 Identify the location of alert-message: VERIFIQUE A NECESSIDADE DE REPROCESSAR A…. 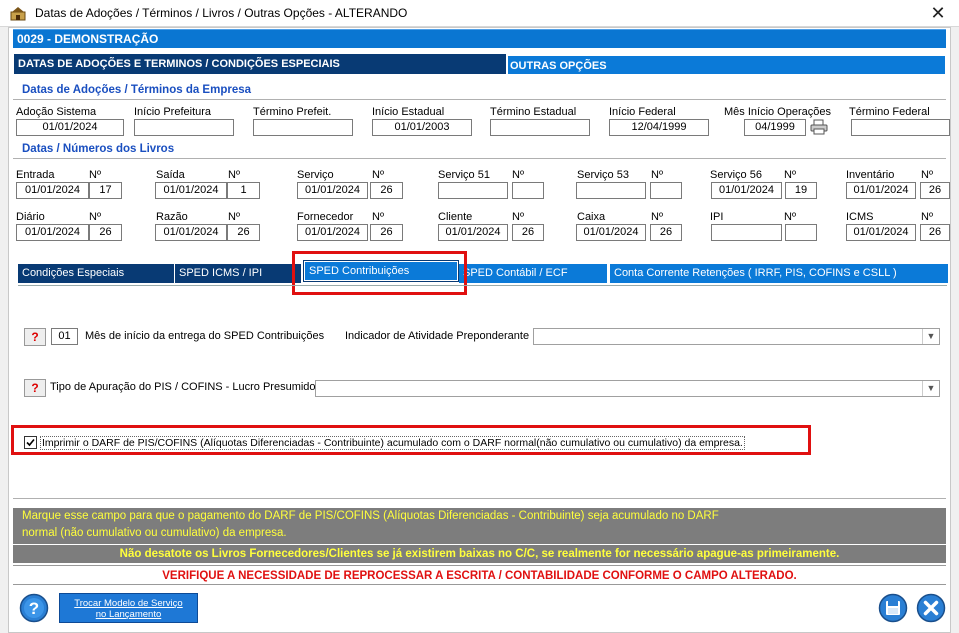
(479, 575).